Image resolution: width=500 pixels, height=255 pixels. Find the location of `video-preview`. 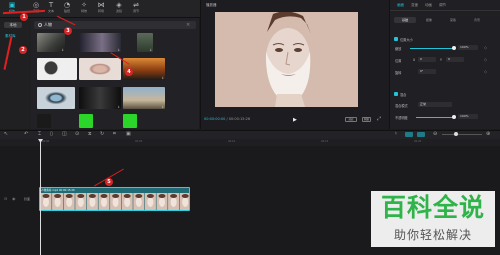

video-preview is located at coordinates (286, 59).